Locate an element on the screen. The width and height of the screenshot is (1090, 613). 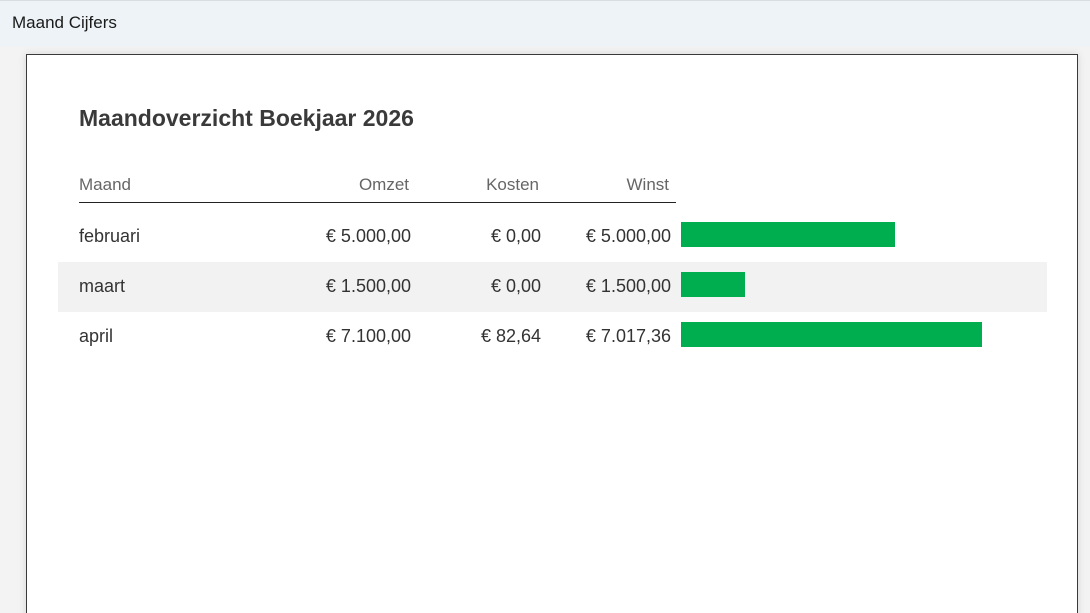
header-rule is located at coordinates (377, 202).